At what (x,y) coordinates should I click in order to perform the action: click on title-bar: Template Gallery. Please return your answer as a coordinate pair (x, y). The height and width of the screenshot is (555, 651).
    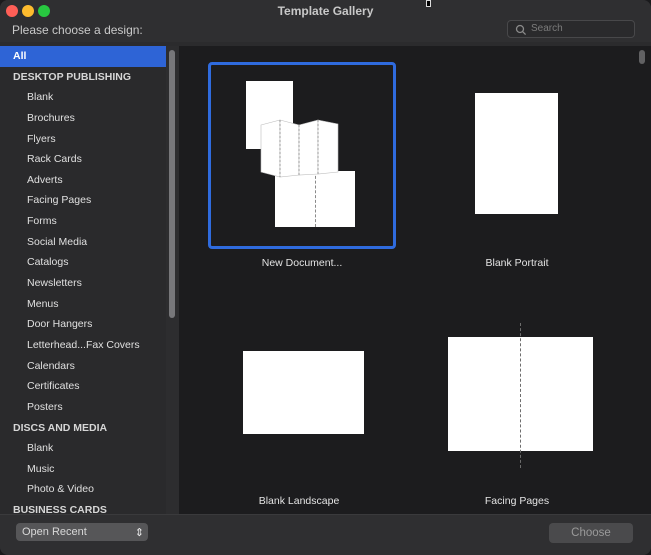
    Looking at the image, I should click on (325, 11).